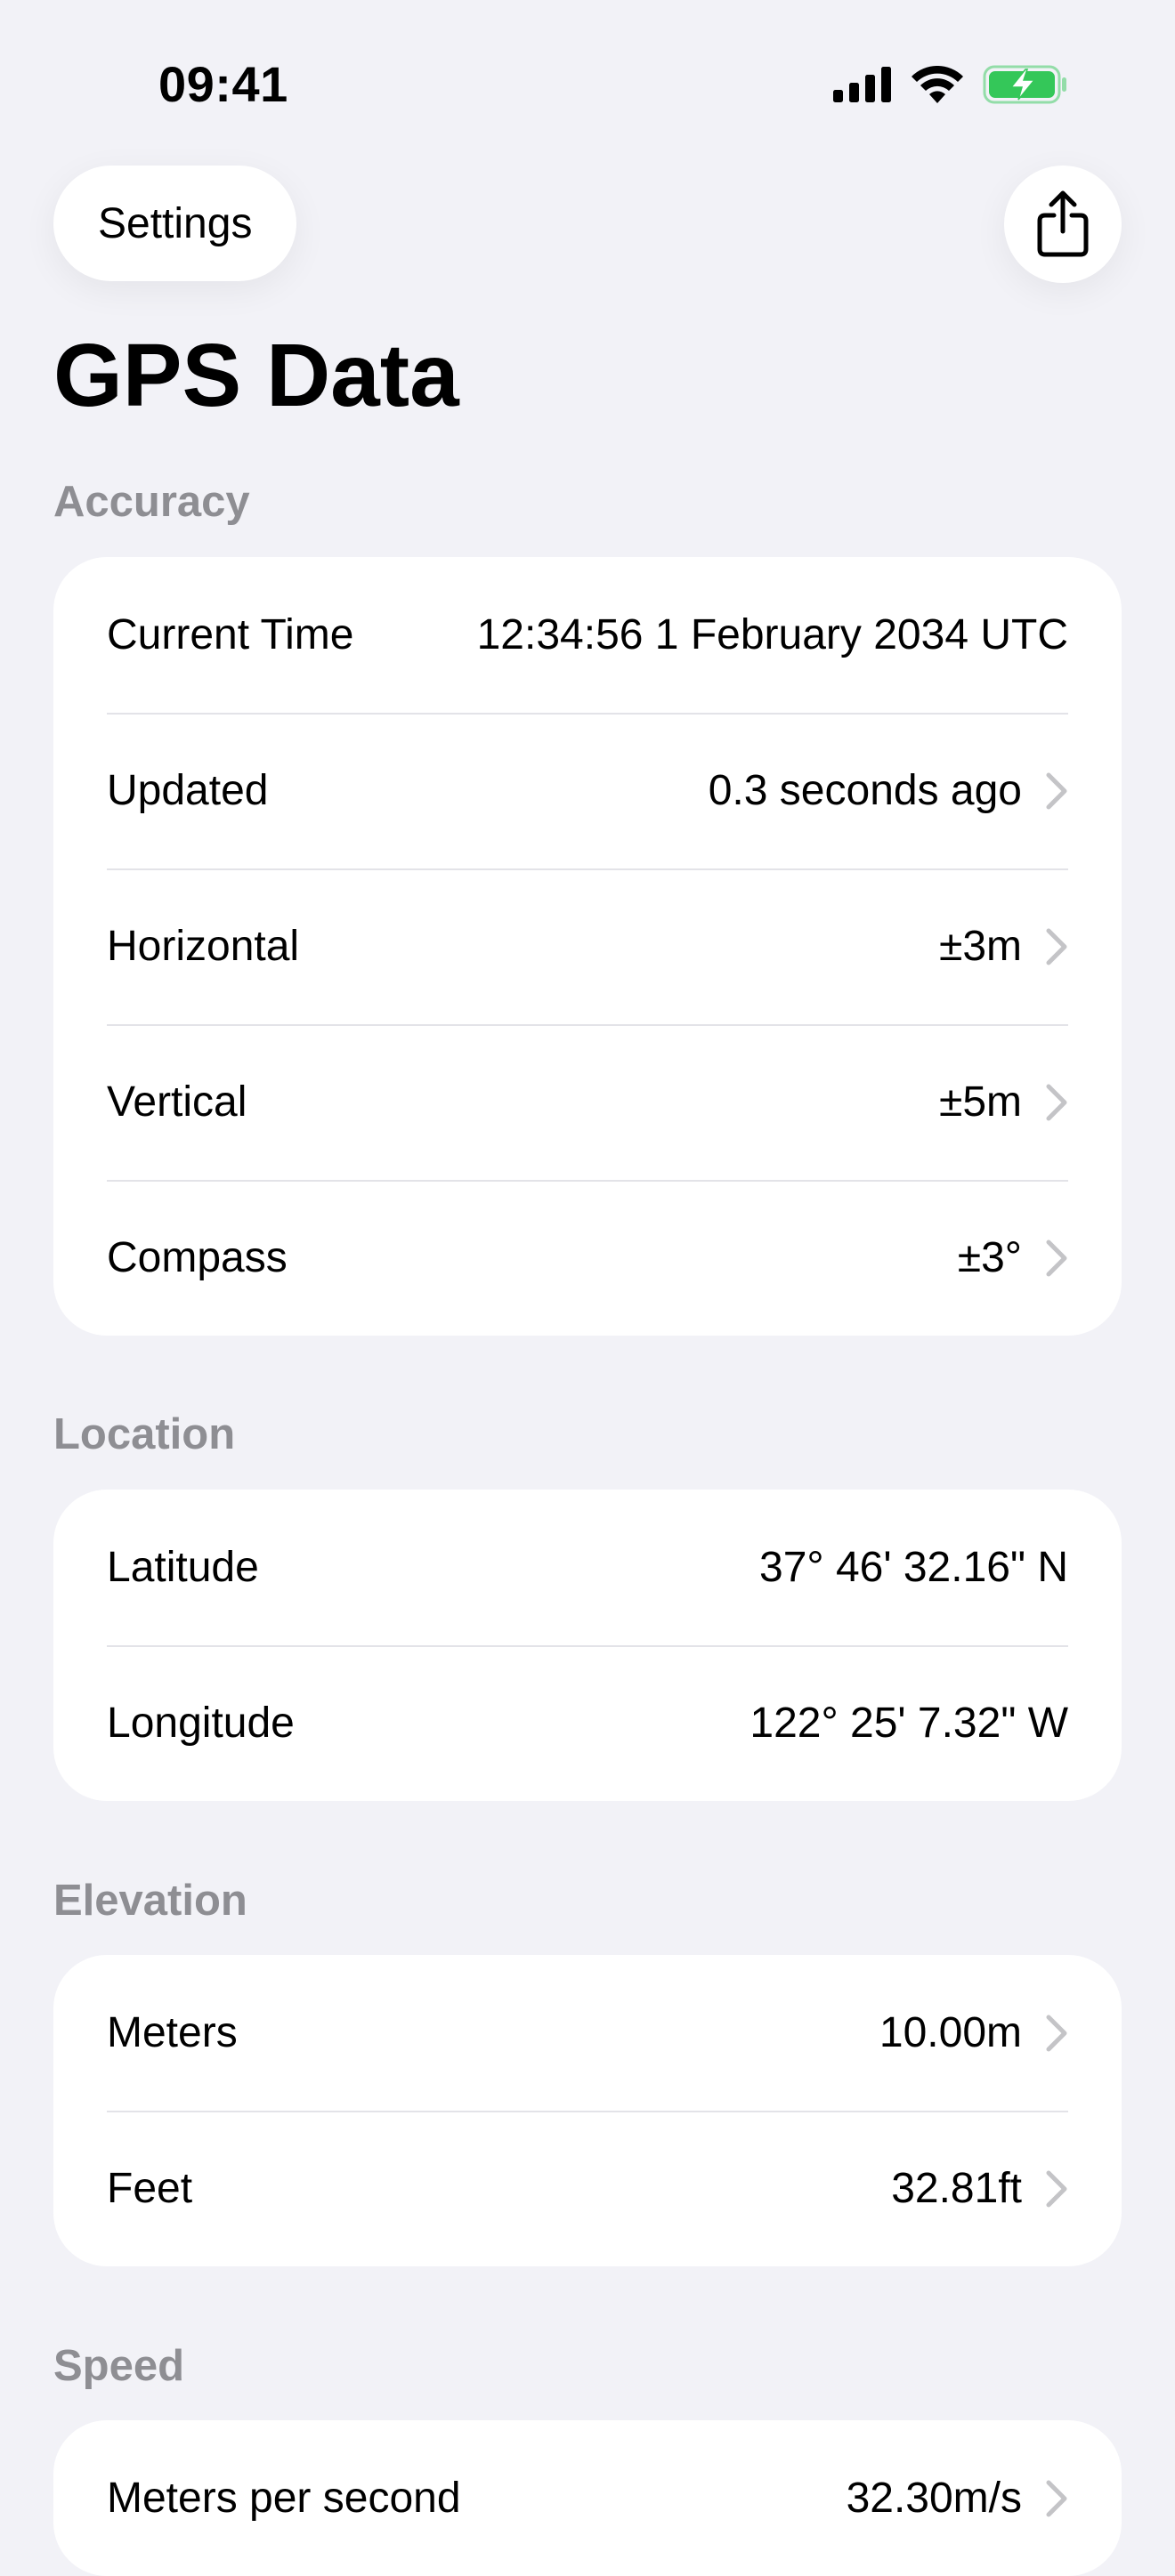  I want to click on row-label: Current Time, so click(230, 634).